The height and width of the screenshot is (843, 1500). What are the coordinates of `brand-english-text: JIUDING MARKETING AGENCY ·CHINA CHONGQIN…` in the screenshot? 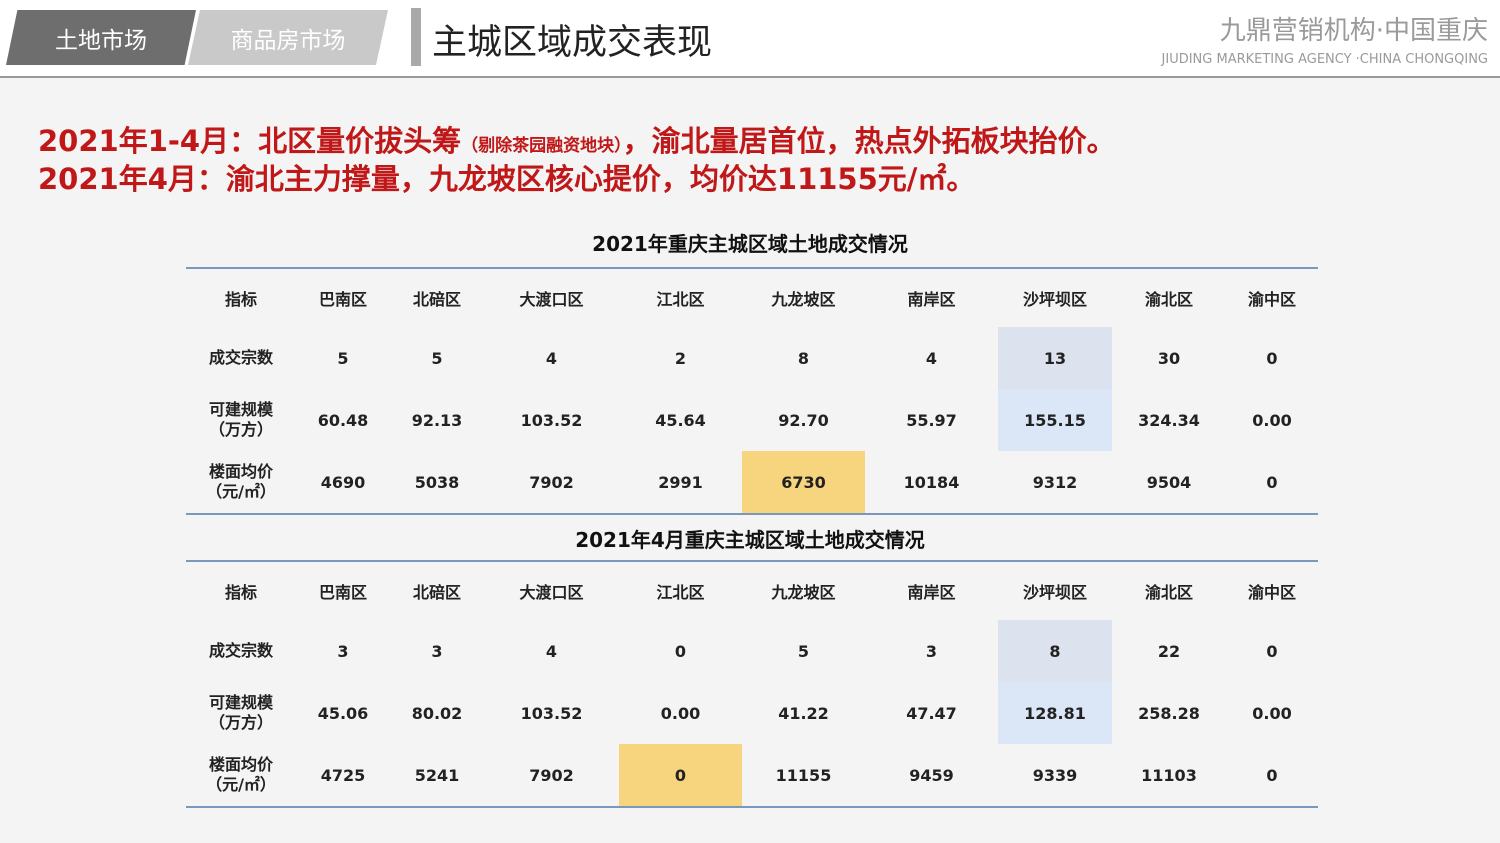 It's located at (1324, 59).